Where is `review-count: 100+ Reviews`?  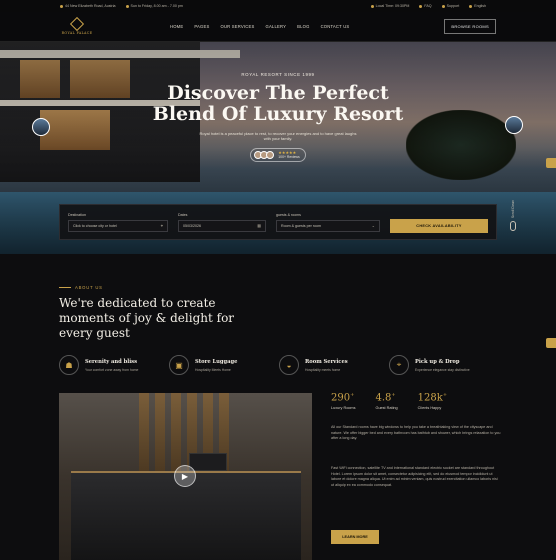
review-count: 100+ Reviews is located at coordinates (289, 156).